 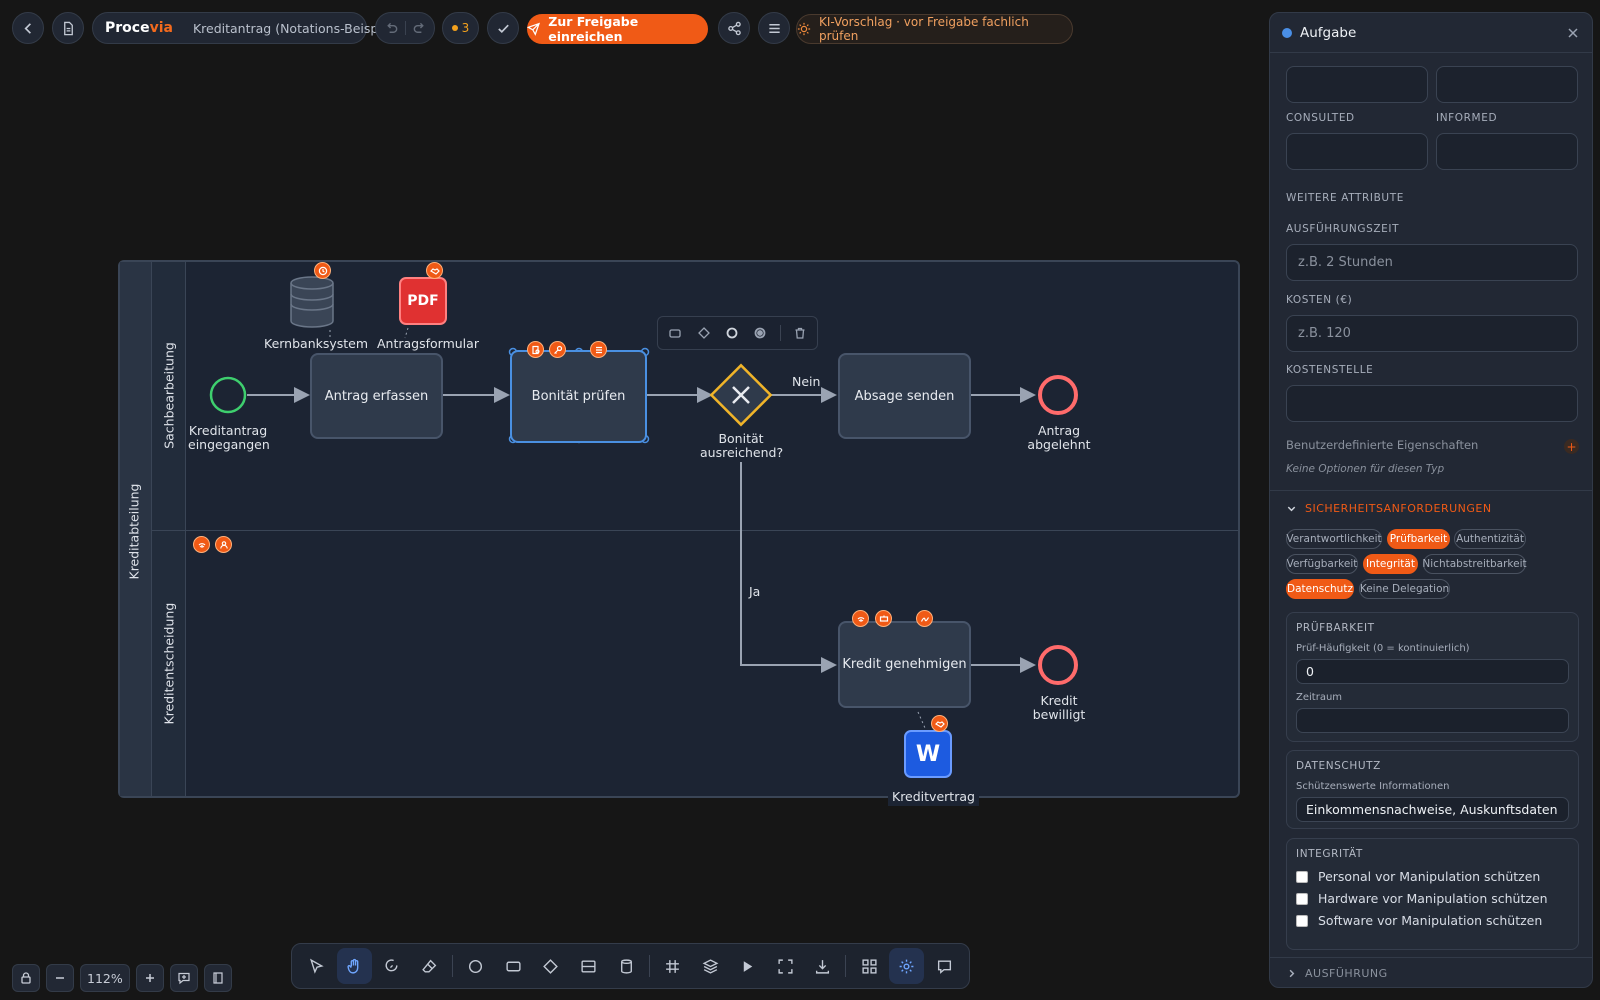 I want to click on chip-authentizitaet: Authentizität, so click(x=1490, y=539).